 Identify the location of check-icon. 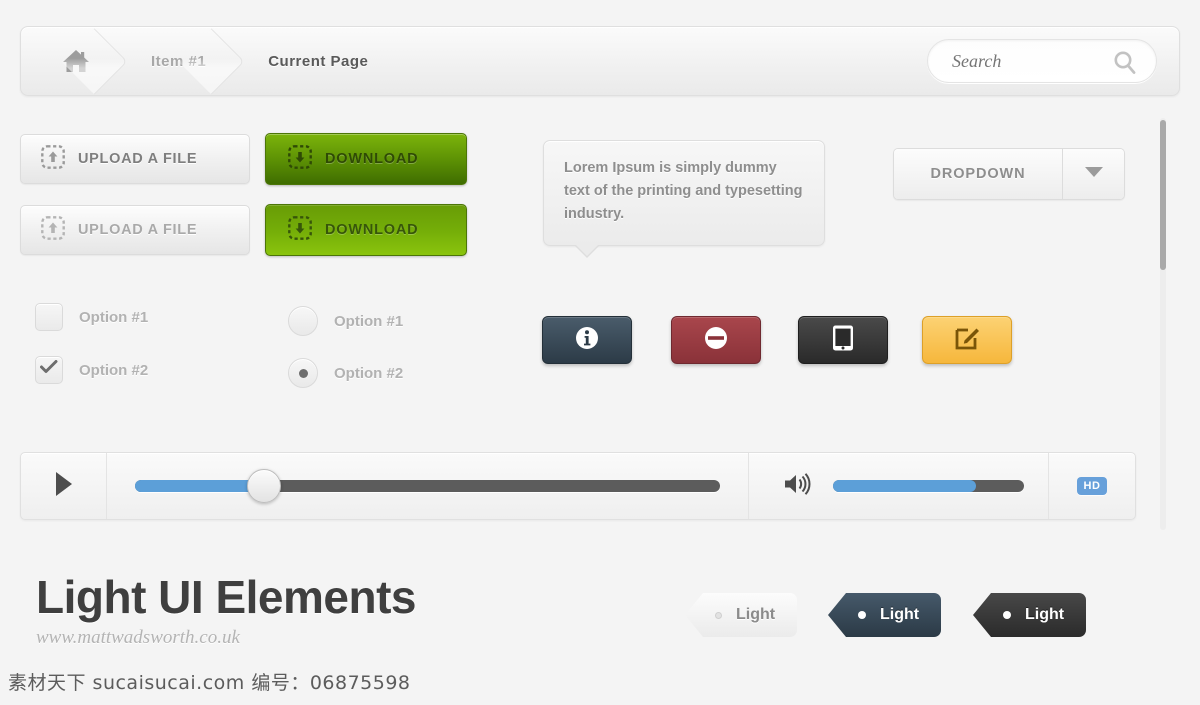
(49, 370).